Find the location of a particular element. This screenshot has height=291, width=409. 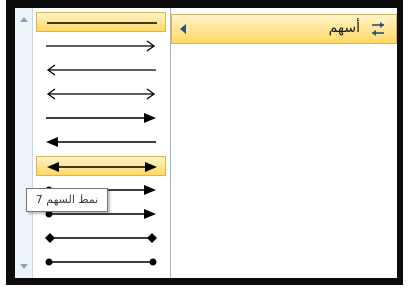

arrows-icon is located at coordinates (378, 29).